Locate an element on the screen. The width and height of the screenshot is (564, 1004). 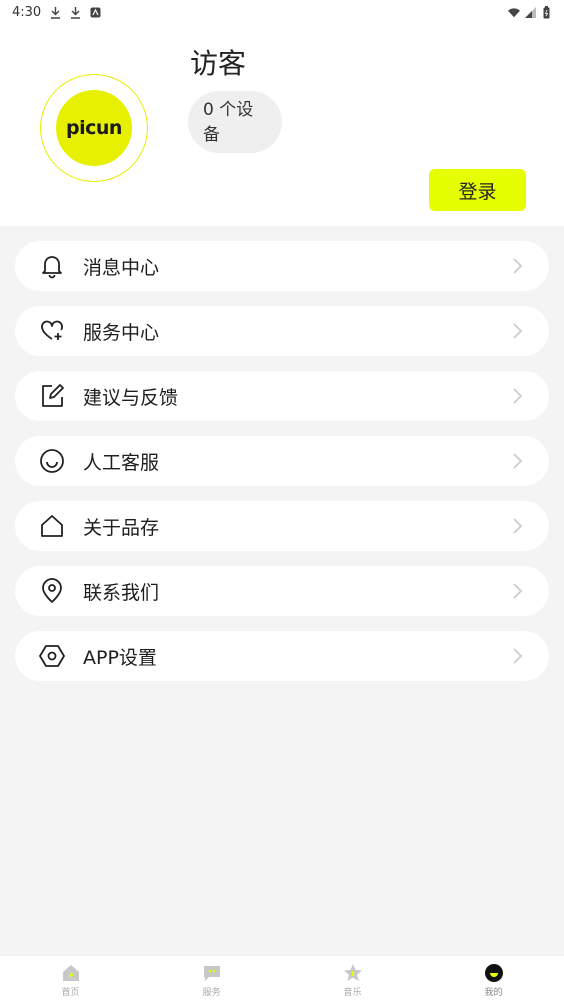
chat-icon is located at coordinates (212, 973).